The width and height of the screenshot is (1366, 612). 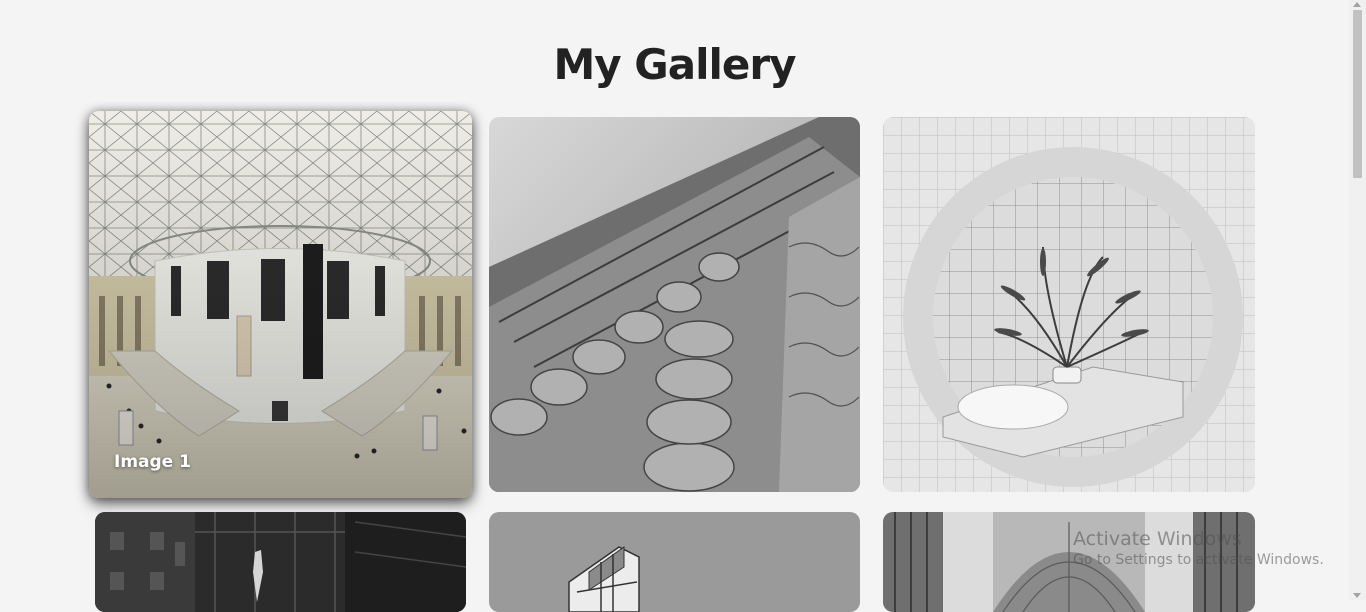 I want to click on watermark-title: Activate Windows, so click(x=1157, y=539).